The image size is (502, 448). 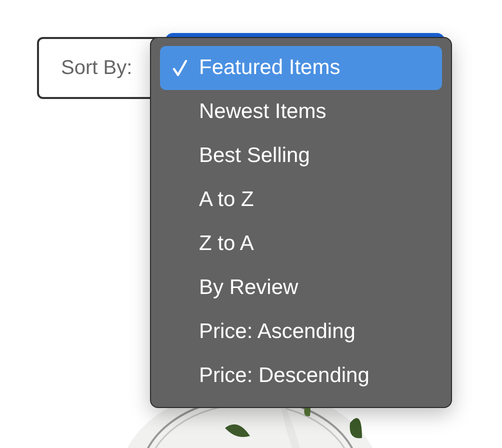 What do you see at coordinates (301, 112) in the screenshot?
I see `menu-item: Newest Items` at bounding box center [301, 112].